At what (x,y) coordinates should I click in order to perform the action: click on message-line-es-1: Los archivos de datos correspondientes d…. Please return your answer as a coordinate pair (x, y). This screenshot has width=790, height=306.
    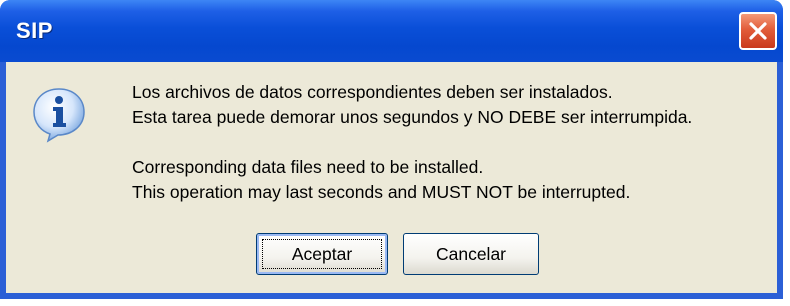
    Looking at the image, I should click on (372, 92).